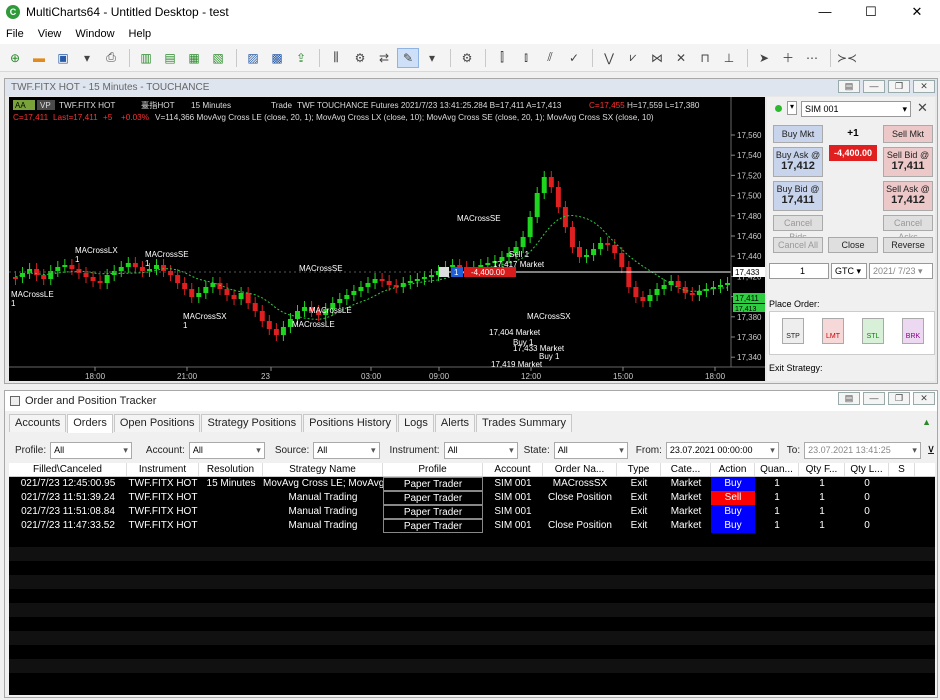 The width and height of the screenshot is (940, 700). I want to click on new-portfolio-icon: ▧, so click(218, 58).